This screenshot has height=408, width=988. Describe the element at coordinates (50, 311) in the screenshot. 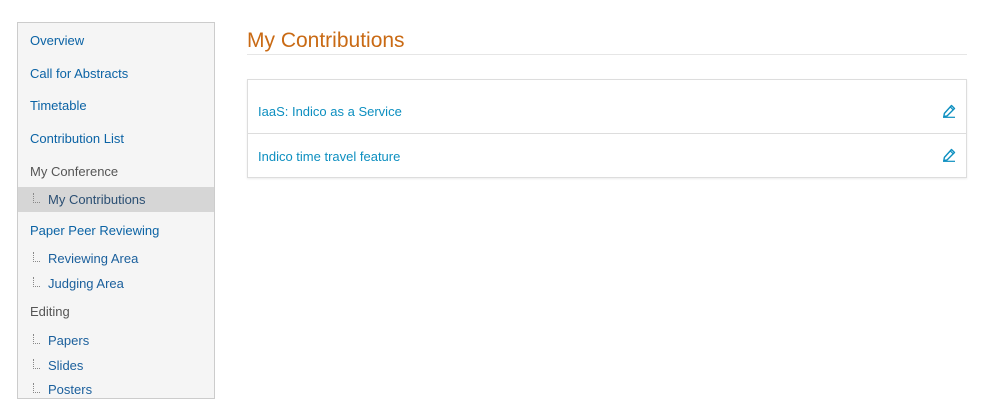

I see `sidebar-section-label: Editing` at that location.